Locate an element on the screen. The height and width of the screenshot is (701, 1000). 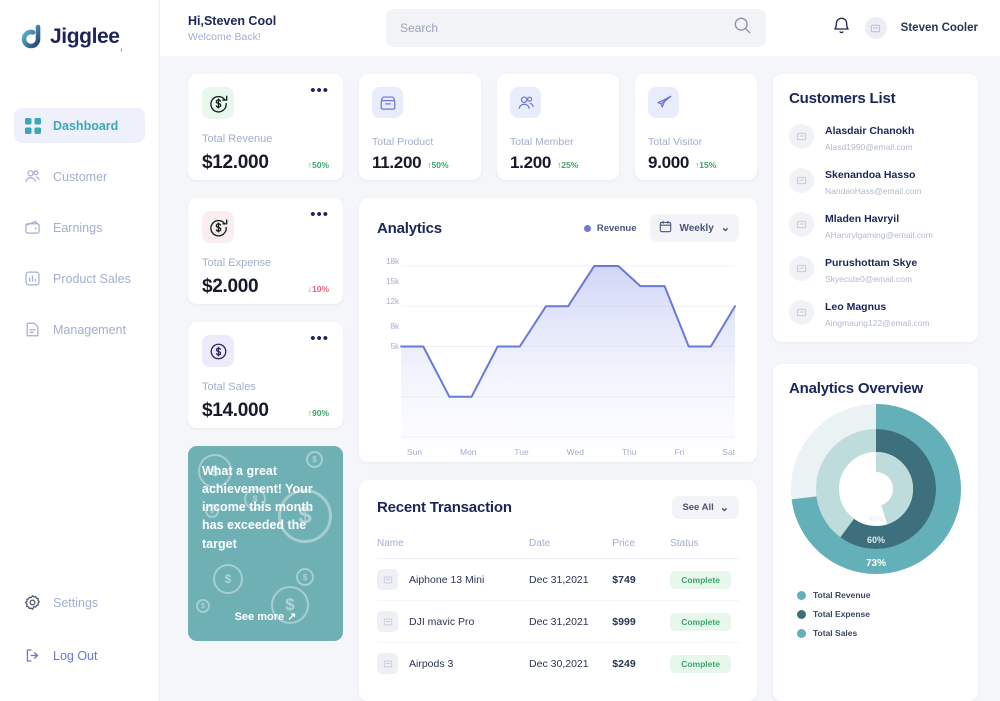
users-icon is located at coordinates (32, 176).